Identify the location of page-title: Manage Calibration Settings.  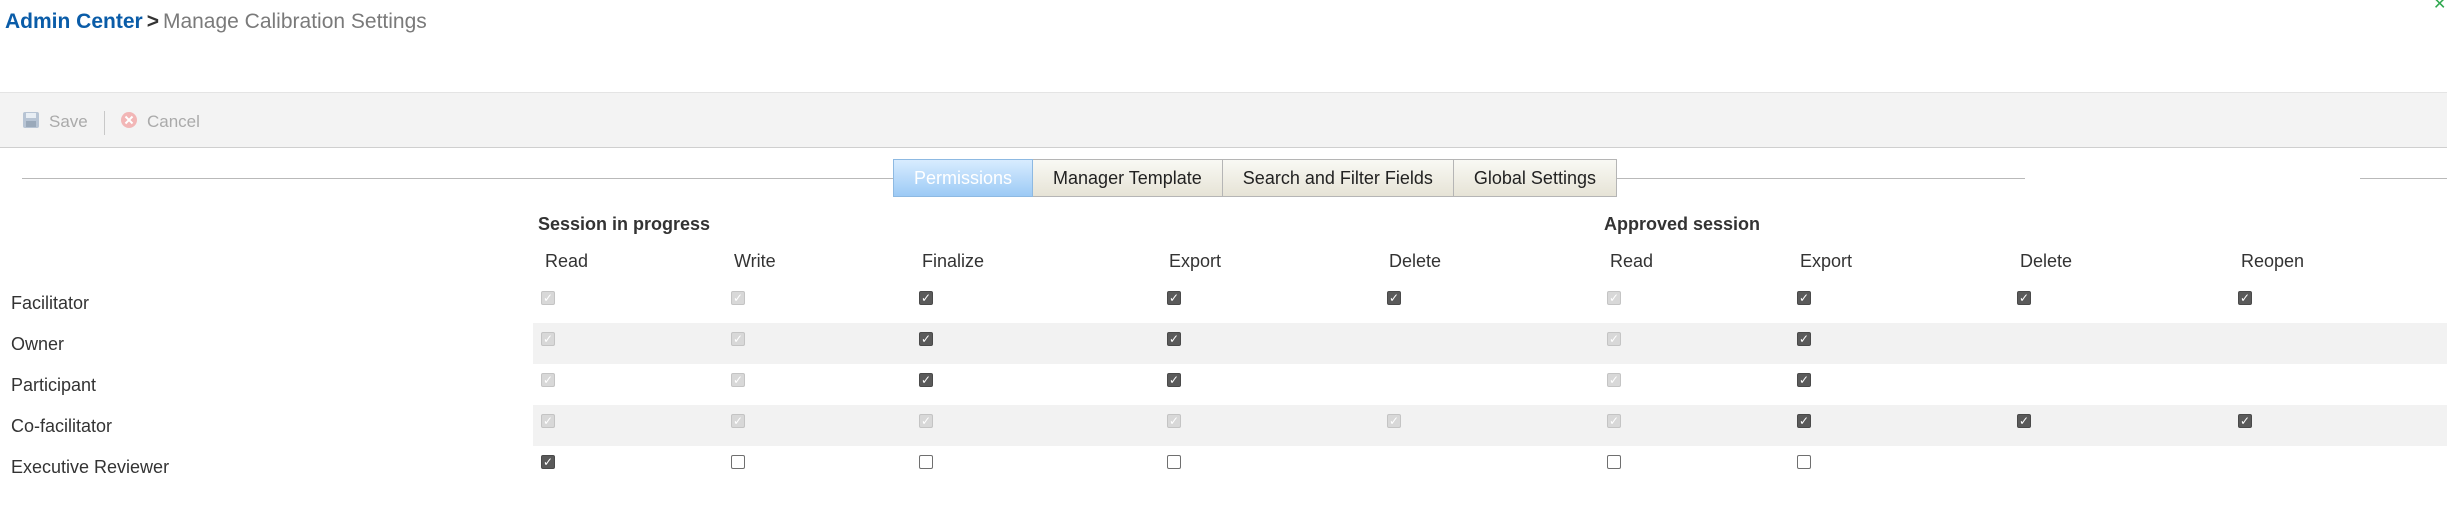
(294, 21).